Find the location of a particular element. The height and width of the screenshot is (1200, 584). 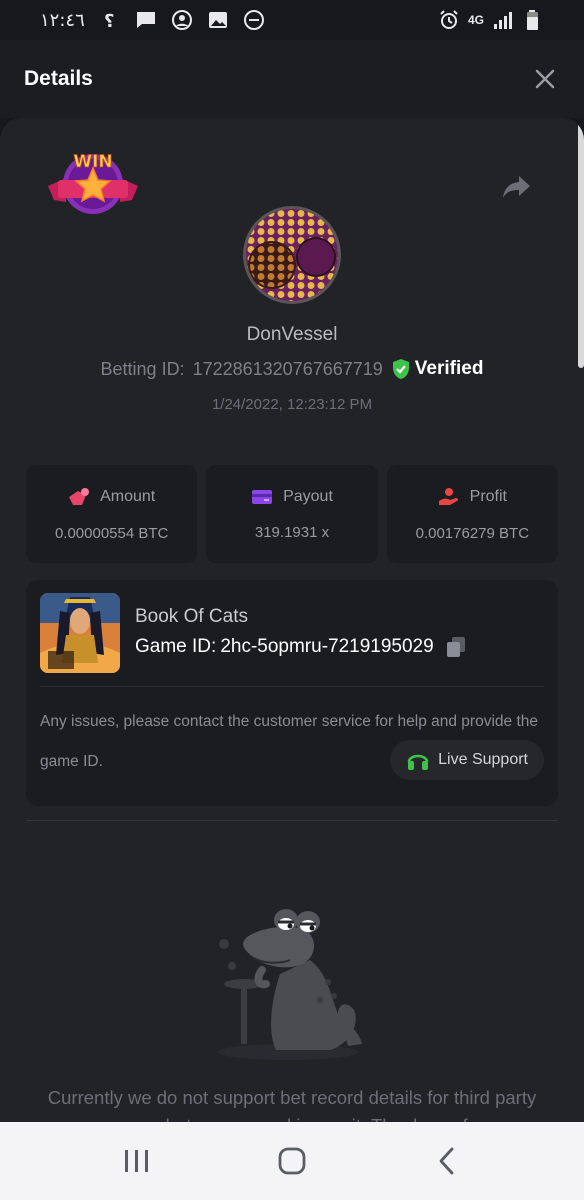

status-bar: ١٢:٤٦ ؟ 4G is located at coordinates (292, 20).